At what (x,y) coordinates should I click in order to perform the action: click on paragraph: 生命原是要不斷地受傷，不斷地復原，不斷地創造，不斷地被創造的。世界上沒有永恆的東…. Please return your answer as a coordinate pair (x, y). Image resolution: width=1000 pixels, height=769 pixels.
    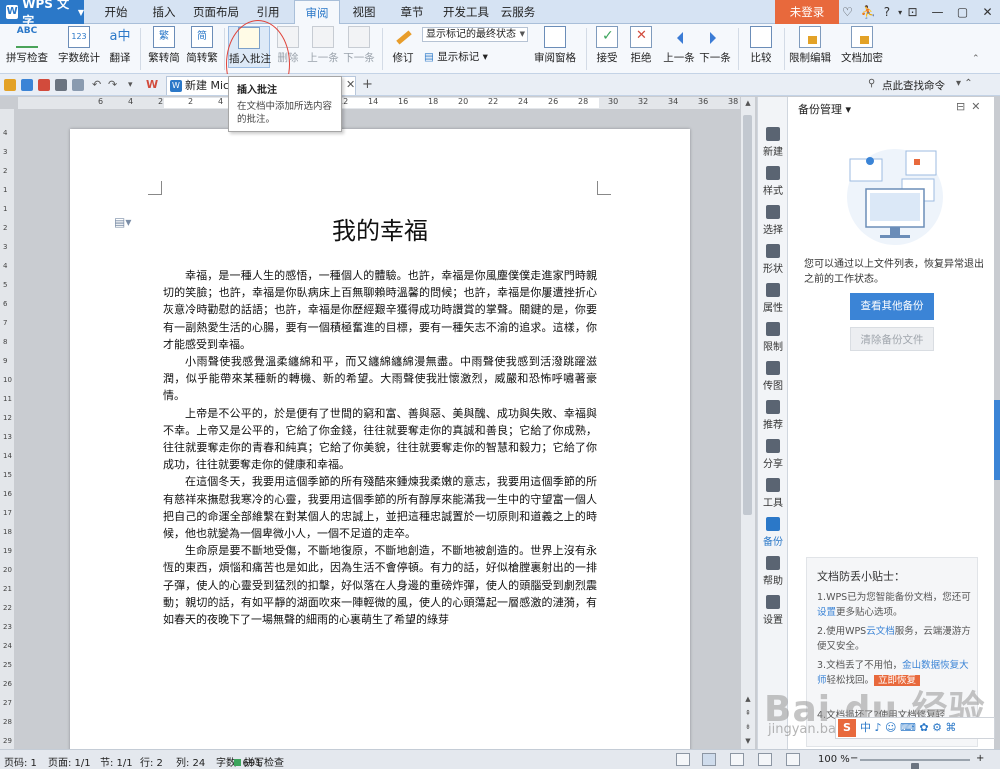
    Looking at the image, I should click on (380, 585).